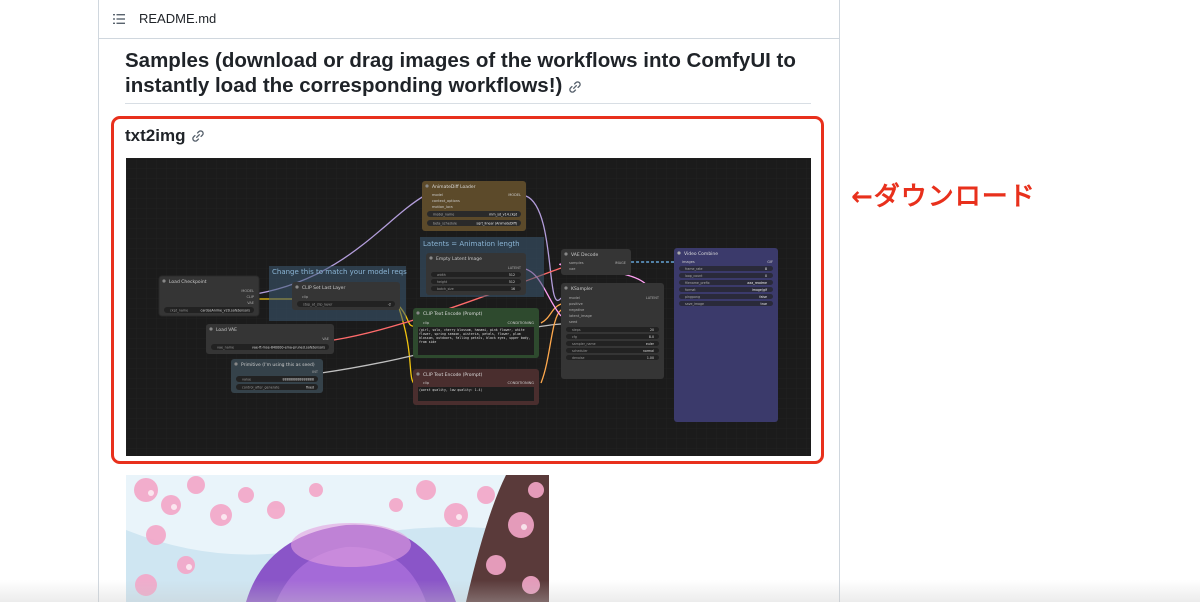  What do you see at coordinates (288, 348) in the screenshot?
I see `widget-value: vae-ft-mse-840000-ema-pruned.safetensors` at bounding box center [288, 348].